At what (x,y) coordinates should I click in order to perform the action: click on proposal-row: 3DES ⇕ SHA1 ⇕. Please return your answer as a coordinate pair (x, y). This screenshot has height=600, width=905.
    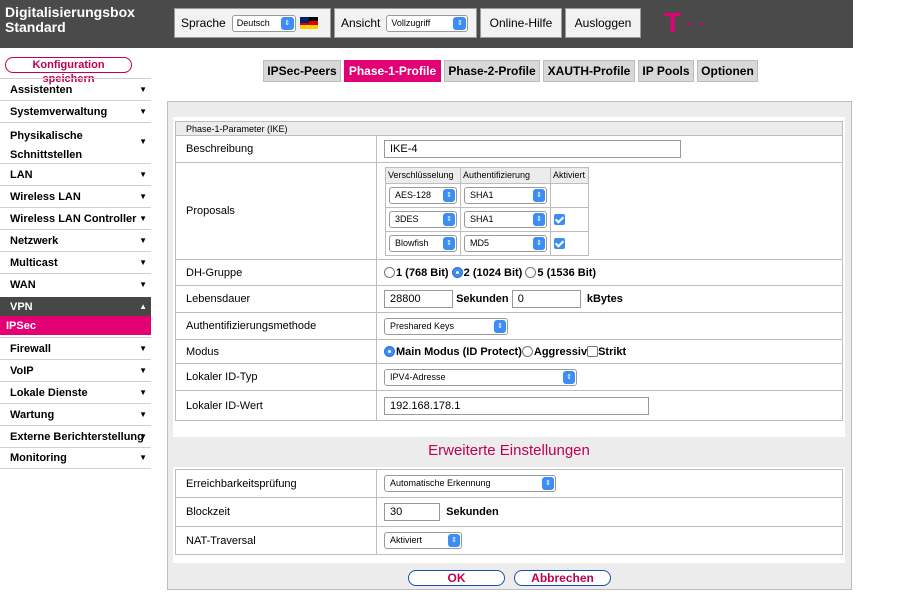
    Looking at the image, I should click on (487, 219).